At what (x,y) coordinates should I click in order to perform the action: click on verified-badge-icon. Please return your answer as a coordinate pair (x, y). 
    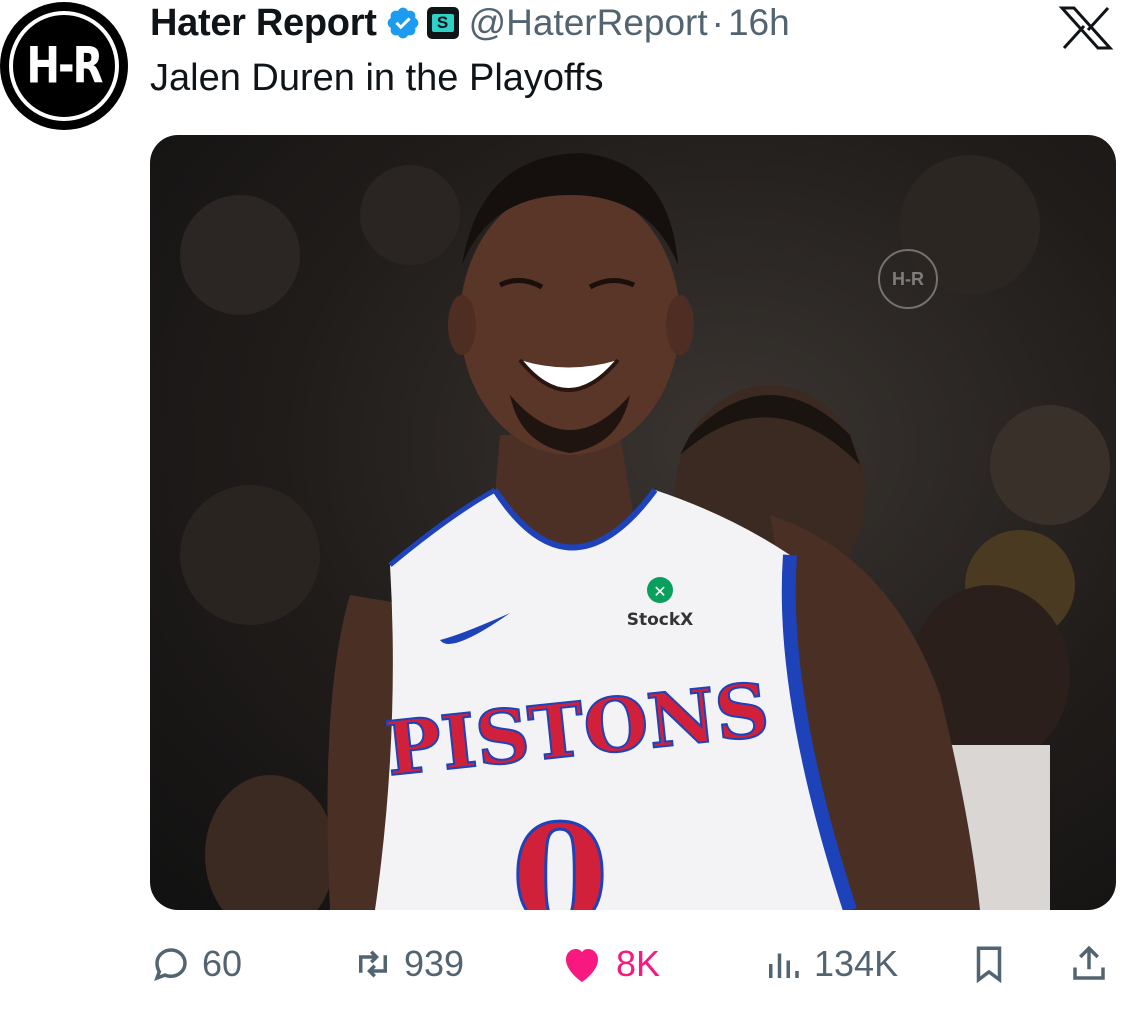
    Looking at the image, I should click on (403, 23).